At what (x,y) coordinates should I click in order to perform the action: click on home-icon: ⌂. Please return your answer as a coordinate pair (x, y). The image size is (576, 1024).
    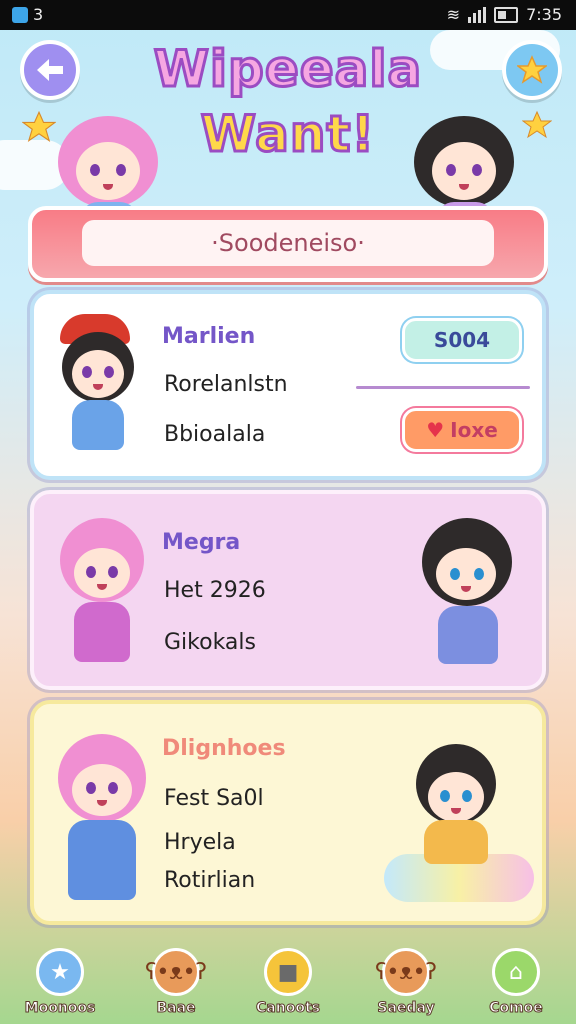
    Looking at the image, I should click on (516, 972).